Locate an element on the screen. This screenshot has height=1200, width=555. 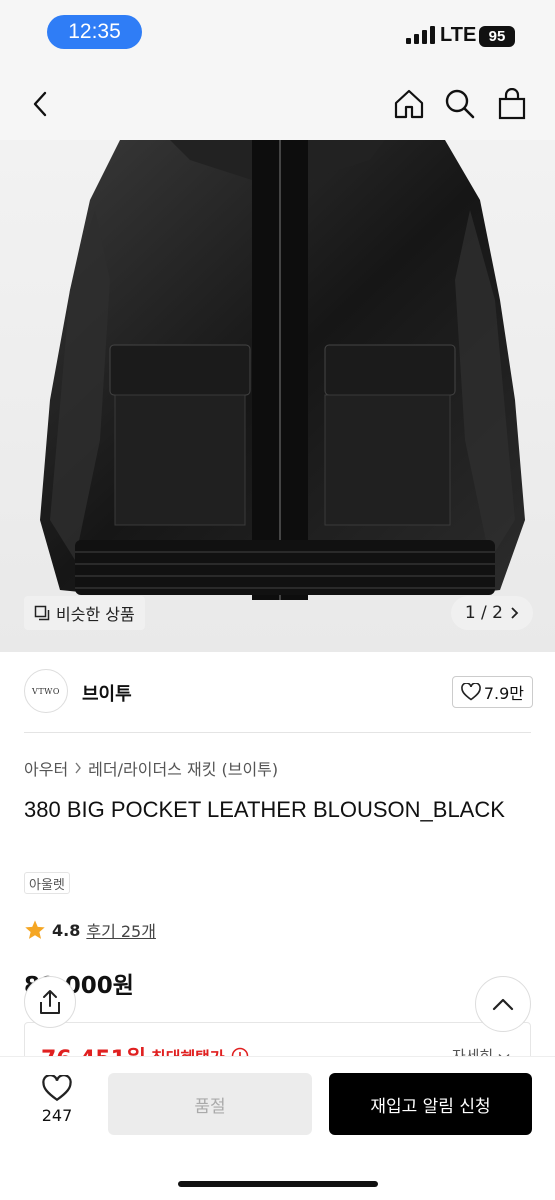
brand-row: VTWO 브이투 7.9만 is located at coordinates (277, 693).